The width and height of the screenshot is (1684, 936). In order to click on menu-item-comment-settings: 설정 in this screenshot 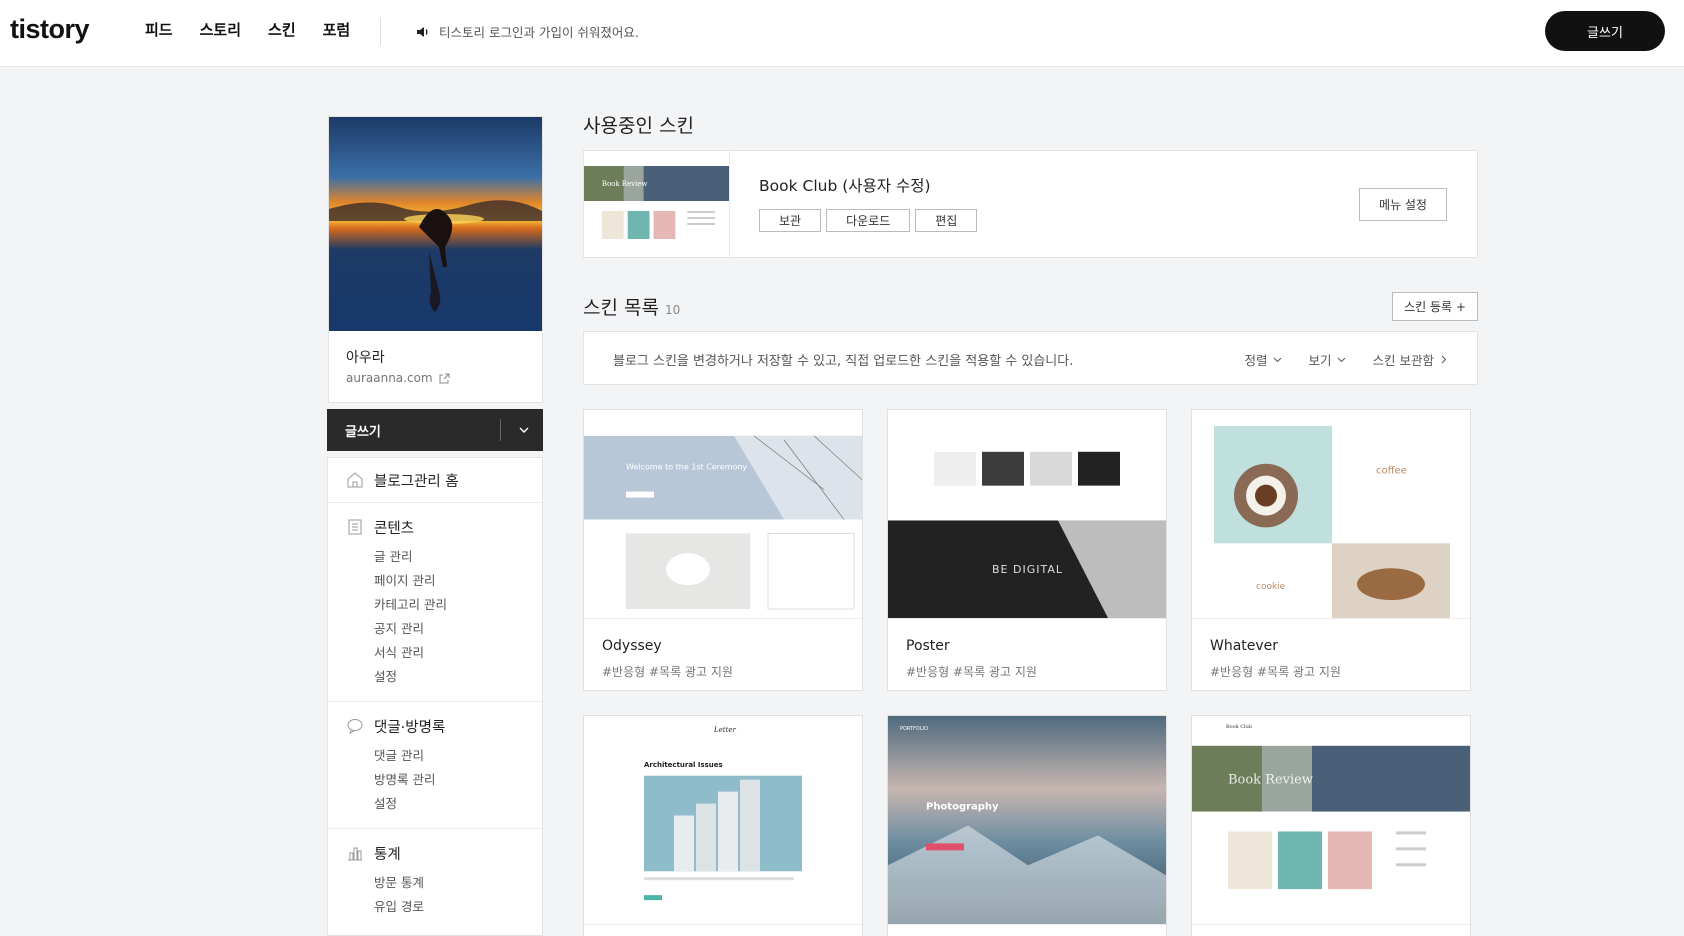, I will do `click(458, 804)`.